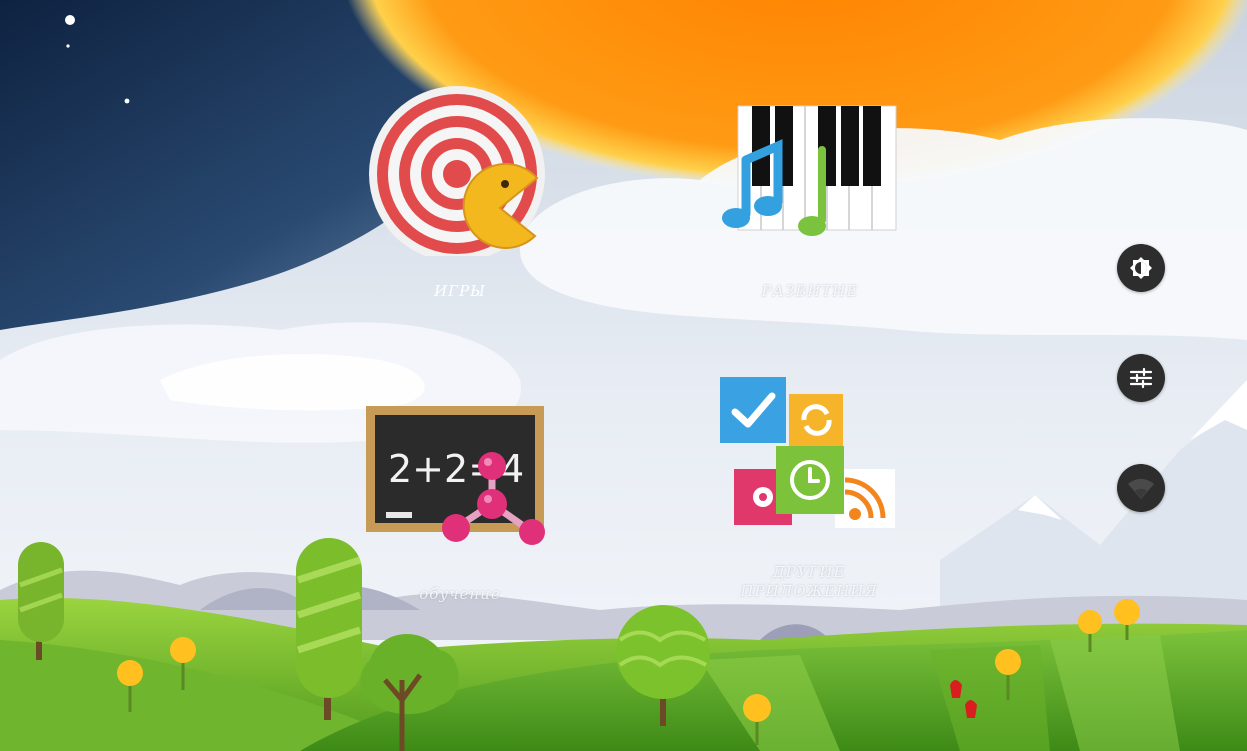 The width and height of the screenshot is (1247, 751). I want to click on piano-music-icon, so click(809, 170).